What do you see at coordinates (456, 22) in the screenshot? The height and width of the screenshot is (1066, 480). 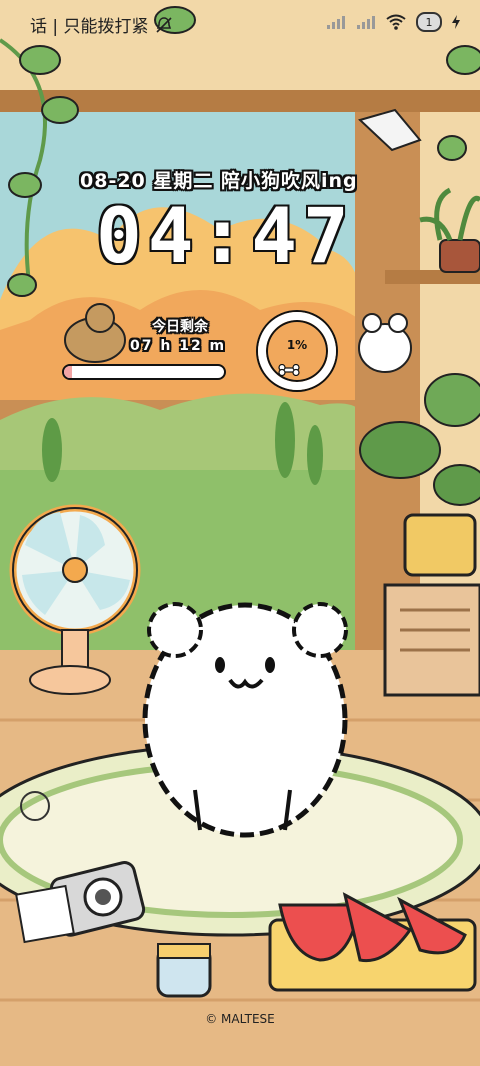 I see `charging-icon` at bounding box center [456, 22].